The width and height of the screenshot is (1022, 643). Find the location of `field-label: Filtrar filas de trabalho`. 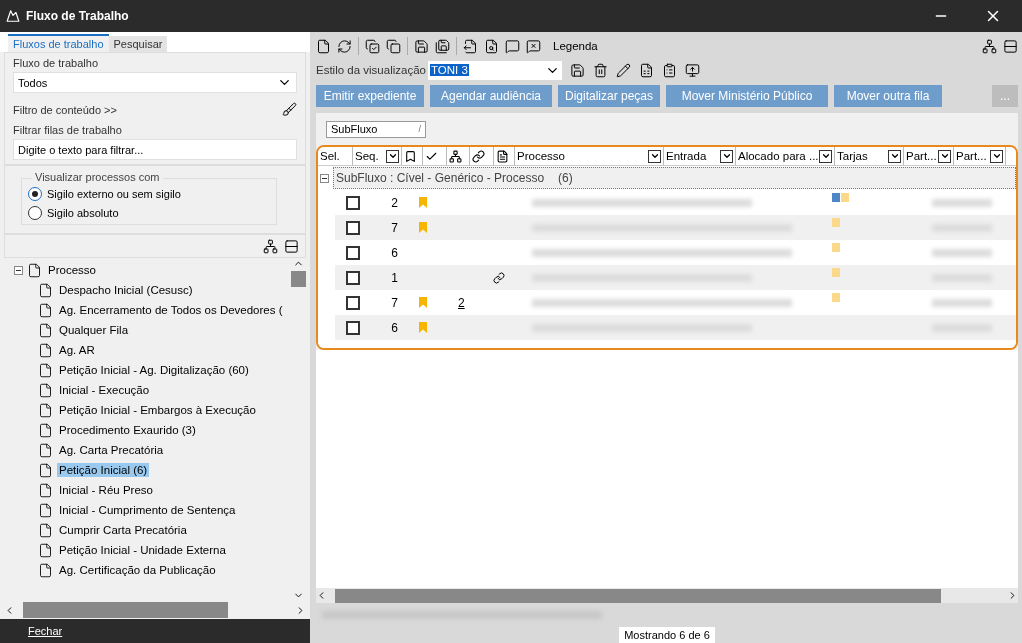

field-label: Filtrar filas de trabalho is located at coordinates (68, 130).